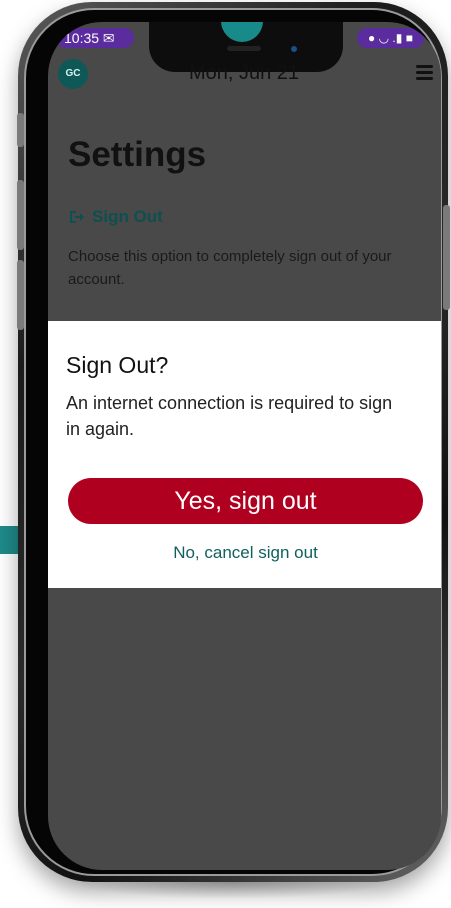  Describe the element at coordinates (245, 501) in the screenshot. I see `confirm-sign-out-button: Yes, sign out` at that location.